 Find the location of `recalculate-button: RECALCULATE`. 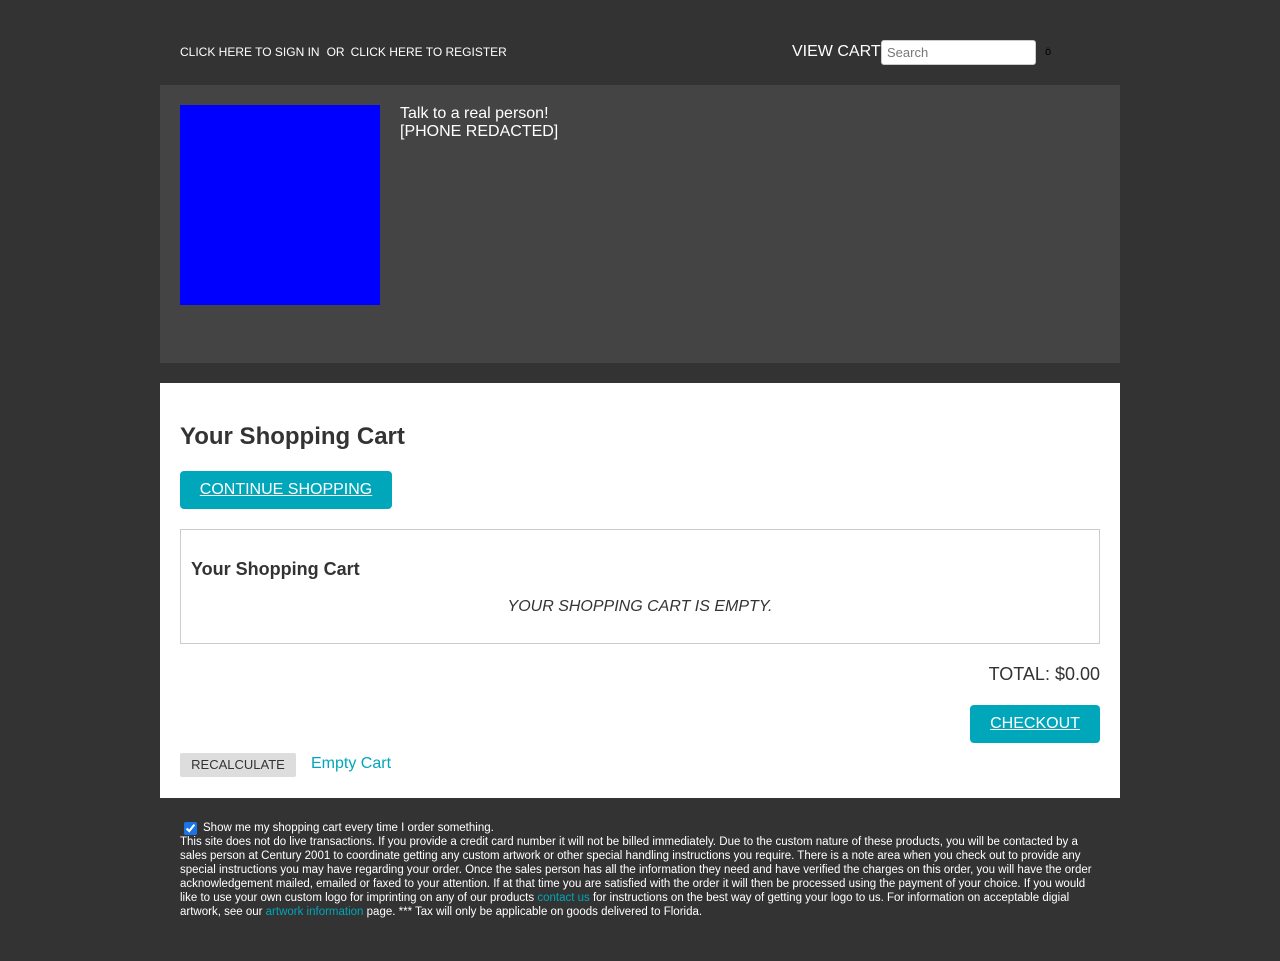

recalculate-button: RECALCULATE is located at coordinates (238, 765).